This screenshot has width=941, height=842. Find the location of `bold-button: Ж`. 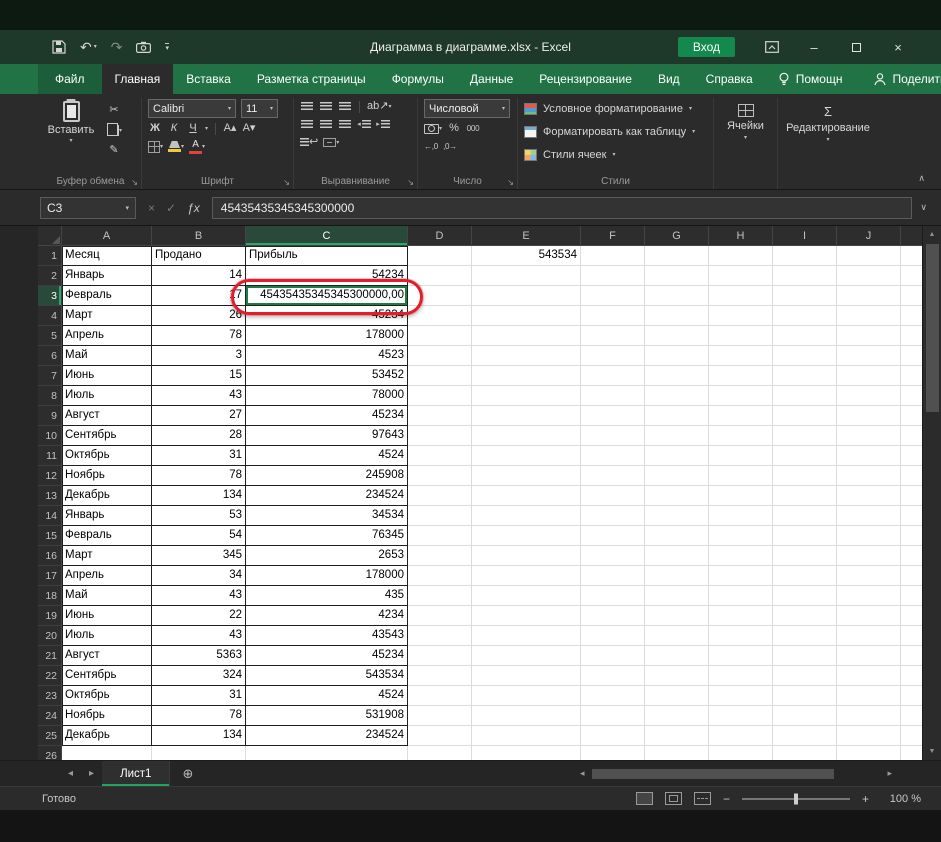

bold-button: Ж is located at coordinates (155, 128).